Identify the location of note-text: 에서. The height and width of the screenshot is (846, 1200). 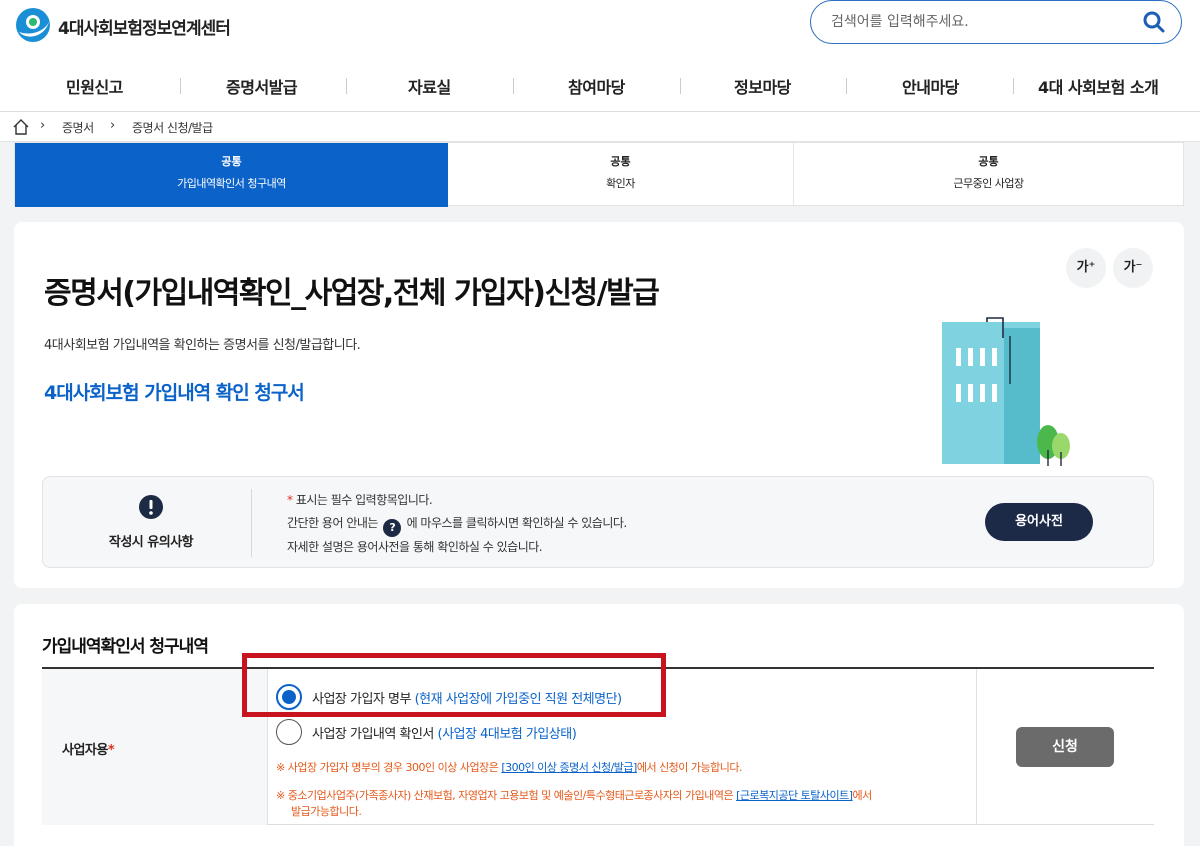
(862, 795).